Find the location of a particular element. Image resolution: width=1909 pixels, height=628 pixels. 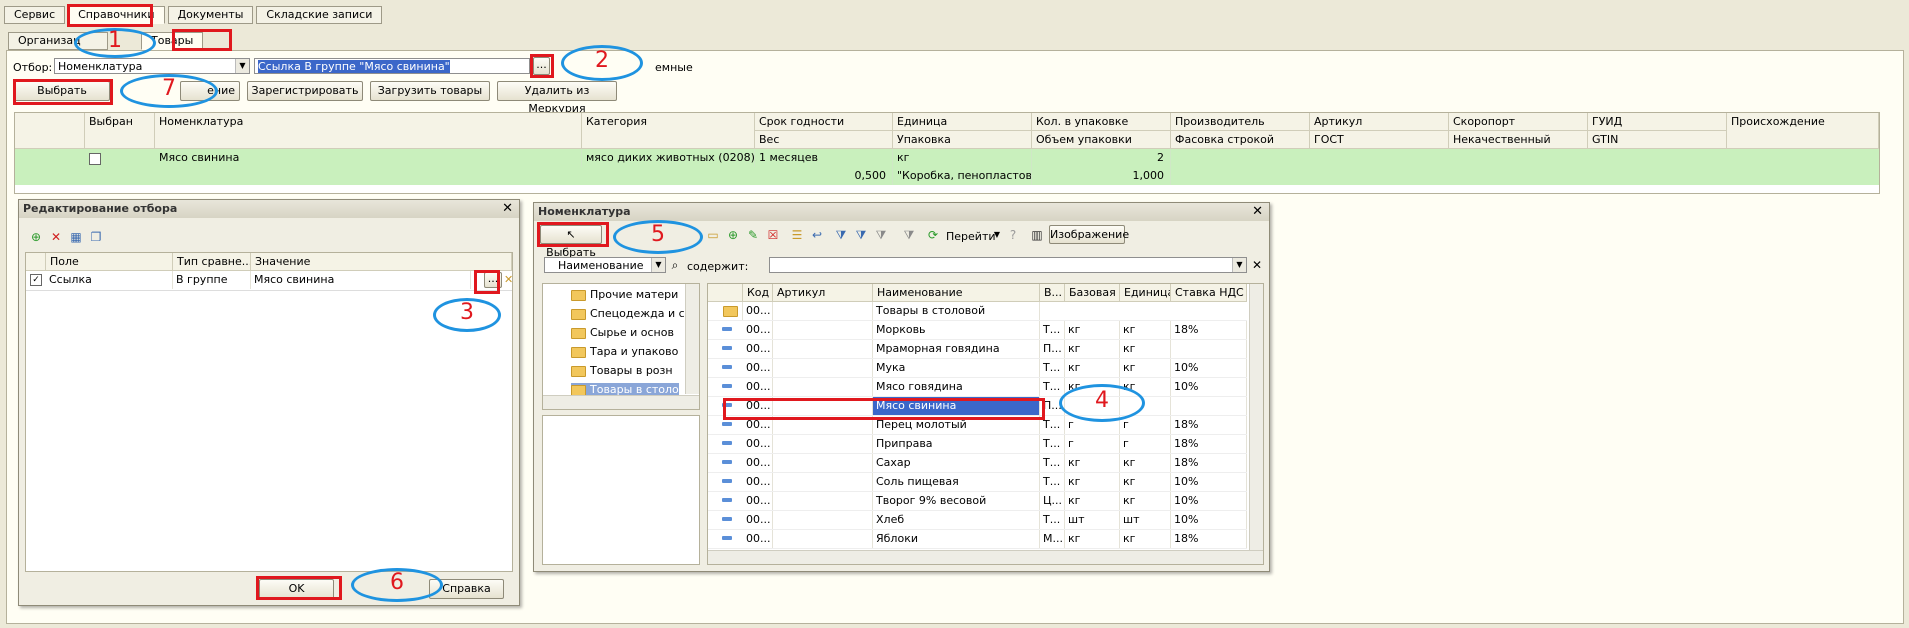

refresh-icon: ⟳ is located at coordinates (933, 235).